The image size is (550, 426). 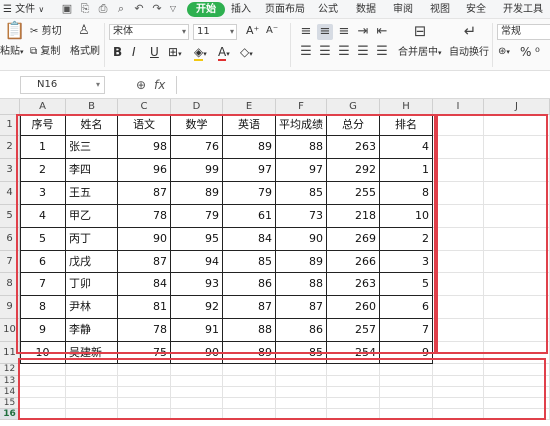 What do you see at coordinates (301, 262) in the screenshot?
I see `table-cell: 89` at bounding box center [301, 262].